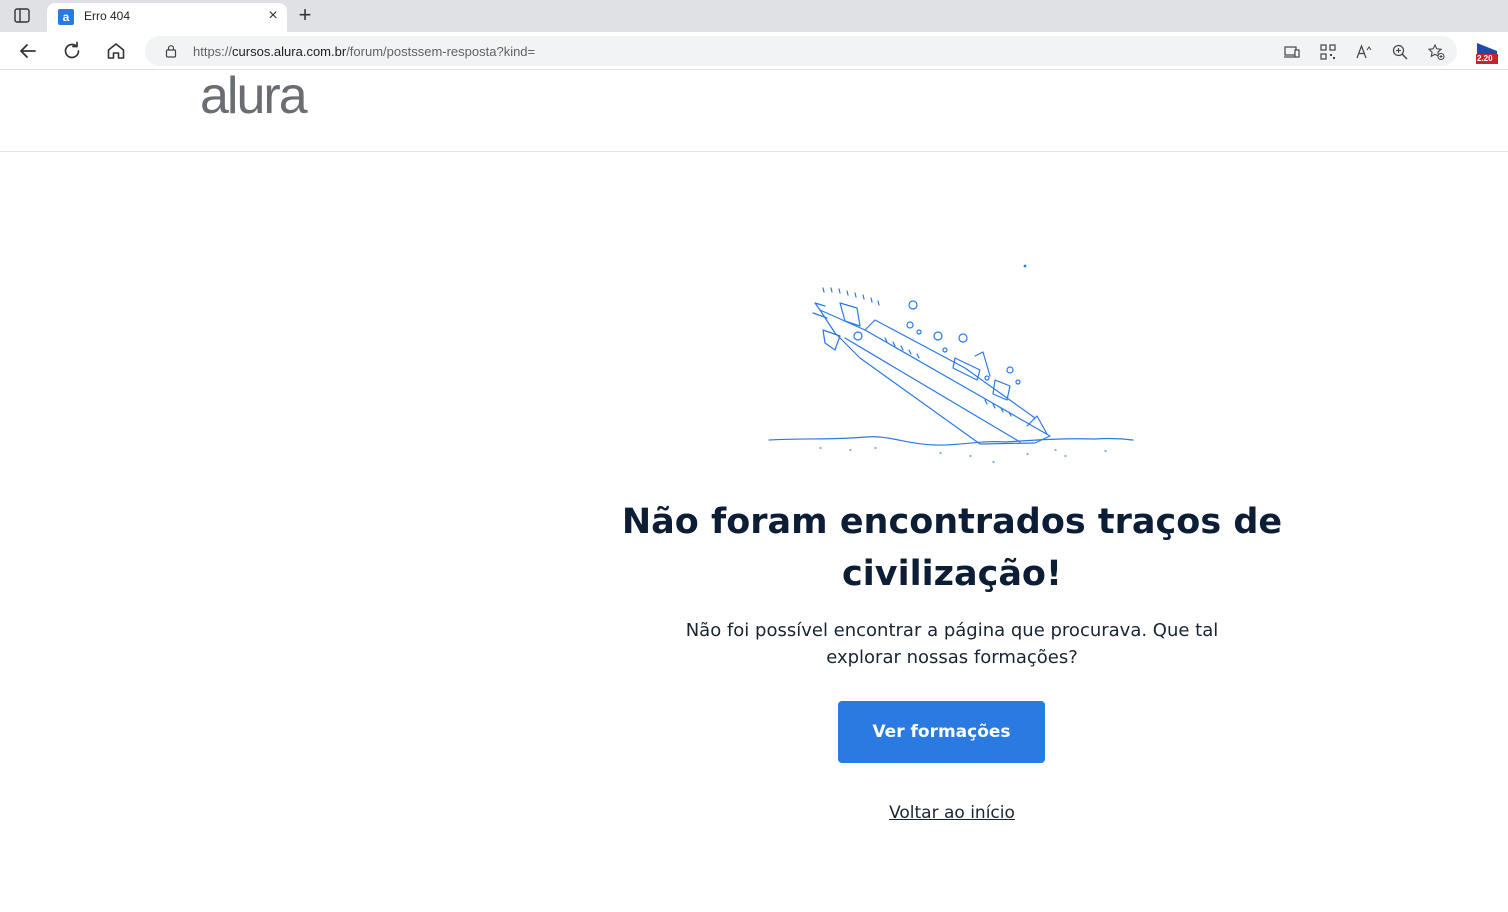  Describe the element at coordinates (441, 51) in the screenshot. I see `url-path: /forum/postssem-resposta?kind=` at that location.